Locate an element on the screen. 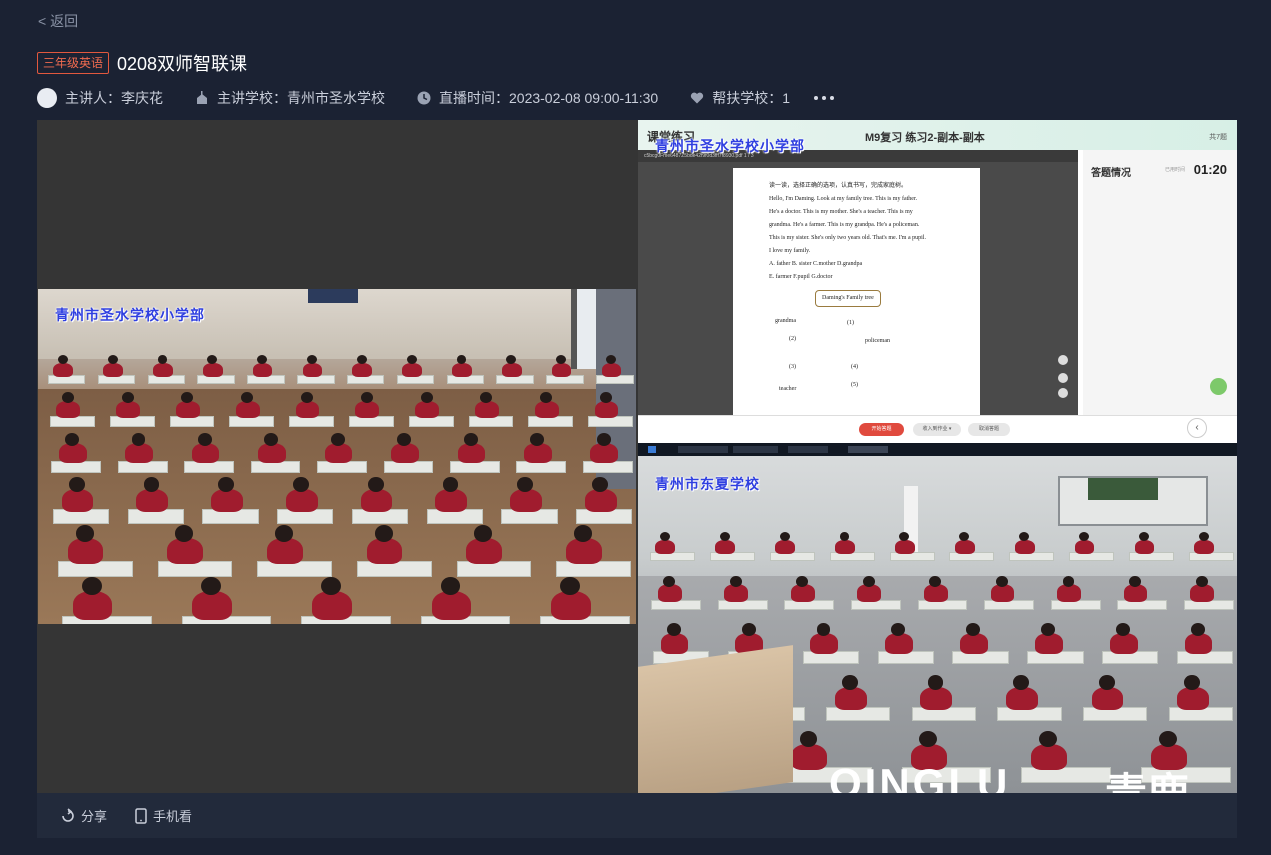 This screenshot has height=855, width=1271. subject-tag: 三年级英语 is located at coordinates (73, 63).